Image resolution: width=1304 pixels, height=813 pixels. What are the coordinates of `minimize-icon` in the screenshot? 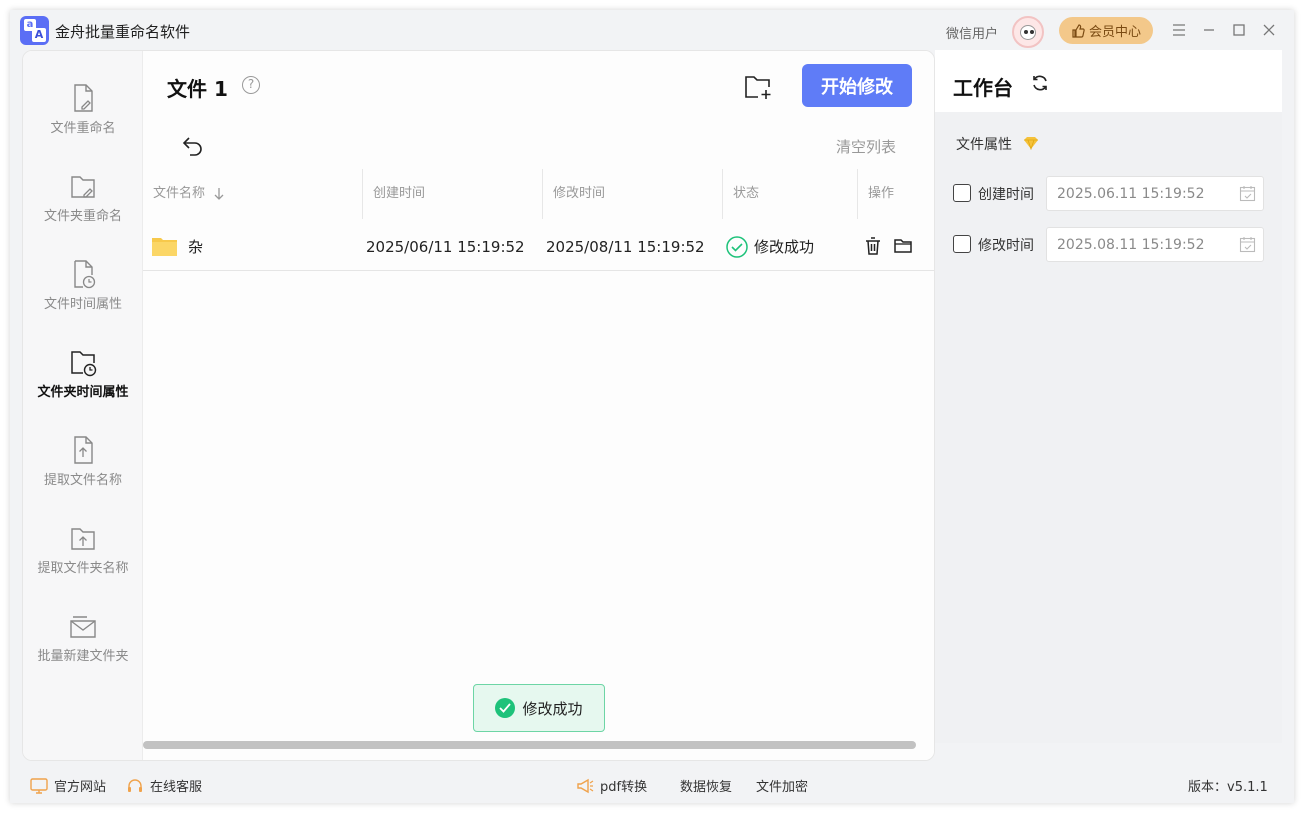 It's located at (1209, 30).